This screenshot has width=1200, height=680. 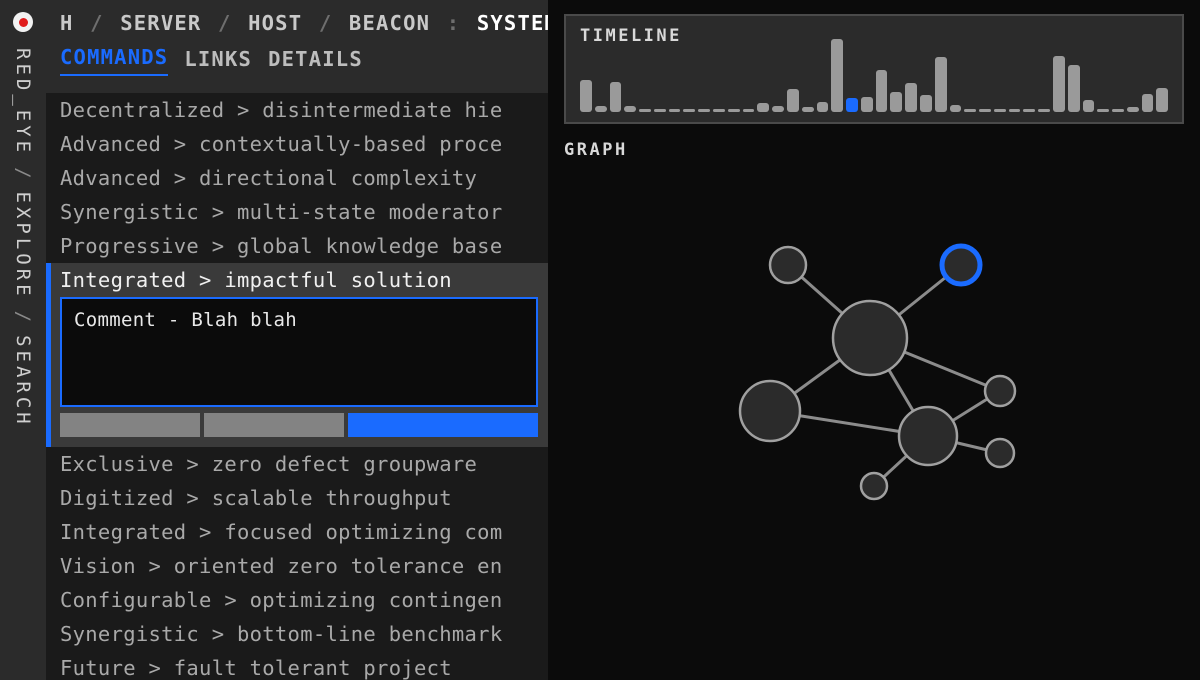 What do you see at coordinates (297, 246) in the screenshot?
I see `list-item: Progressive > global knowledge base` at bounding box center [297, 246].